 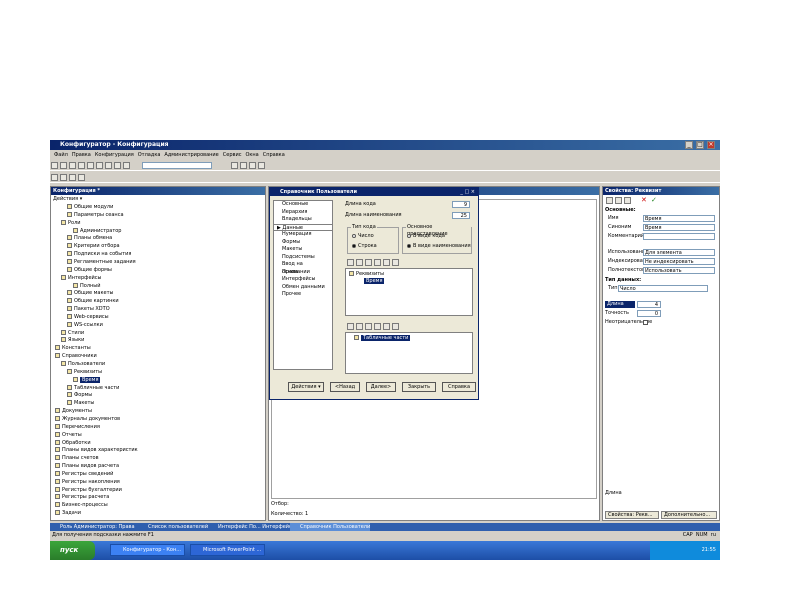 What do you see at coordinates (67, 199) in the screenshot?
I see `actions-menu: Действия ▾` at bounding box center [67, 199].